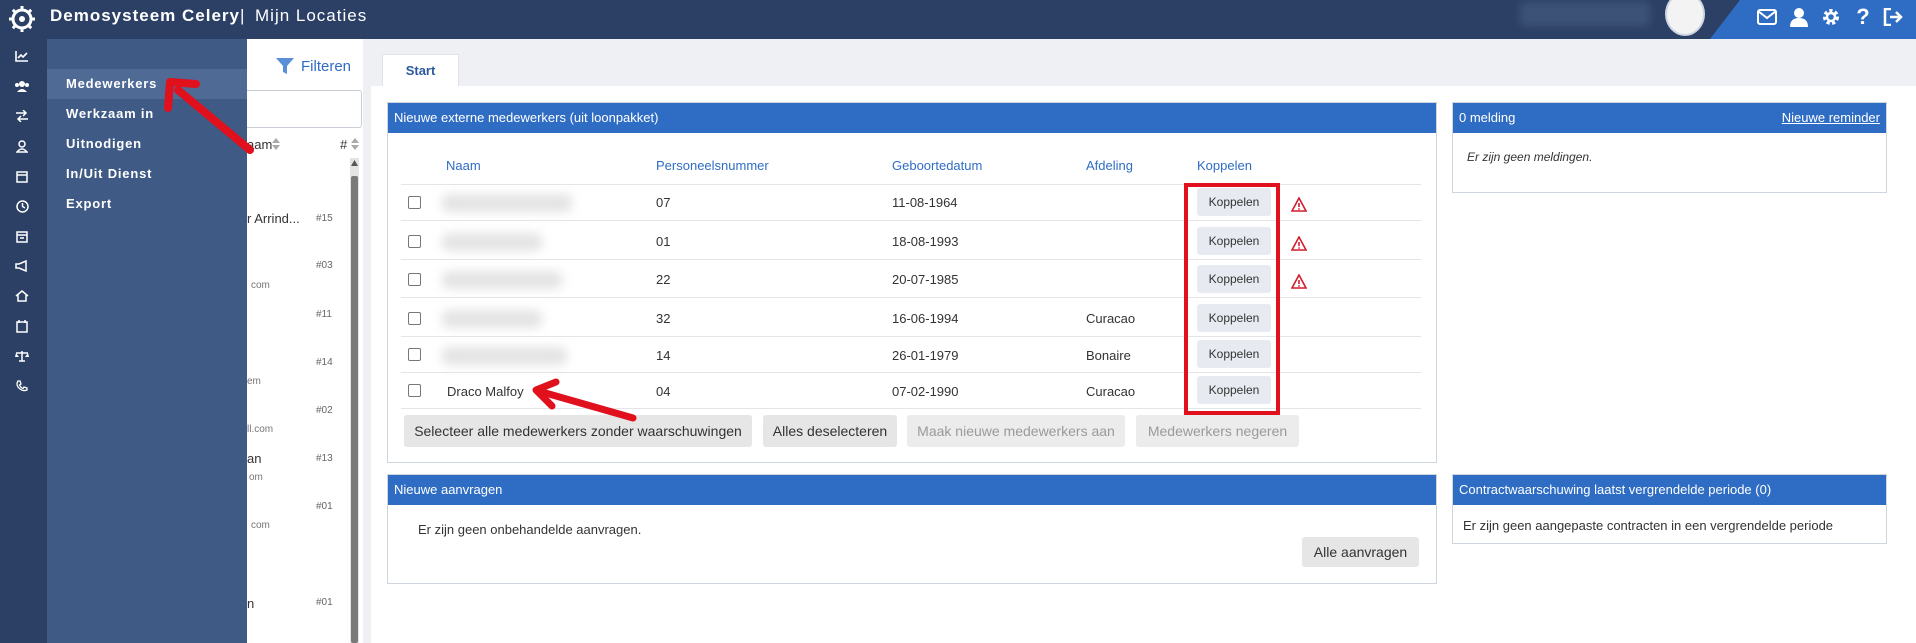  What do you see at coordinates (354, 163) in the screenshot?
I see `scroll-up-icon` at bounding box center [354, 163].